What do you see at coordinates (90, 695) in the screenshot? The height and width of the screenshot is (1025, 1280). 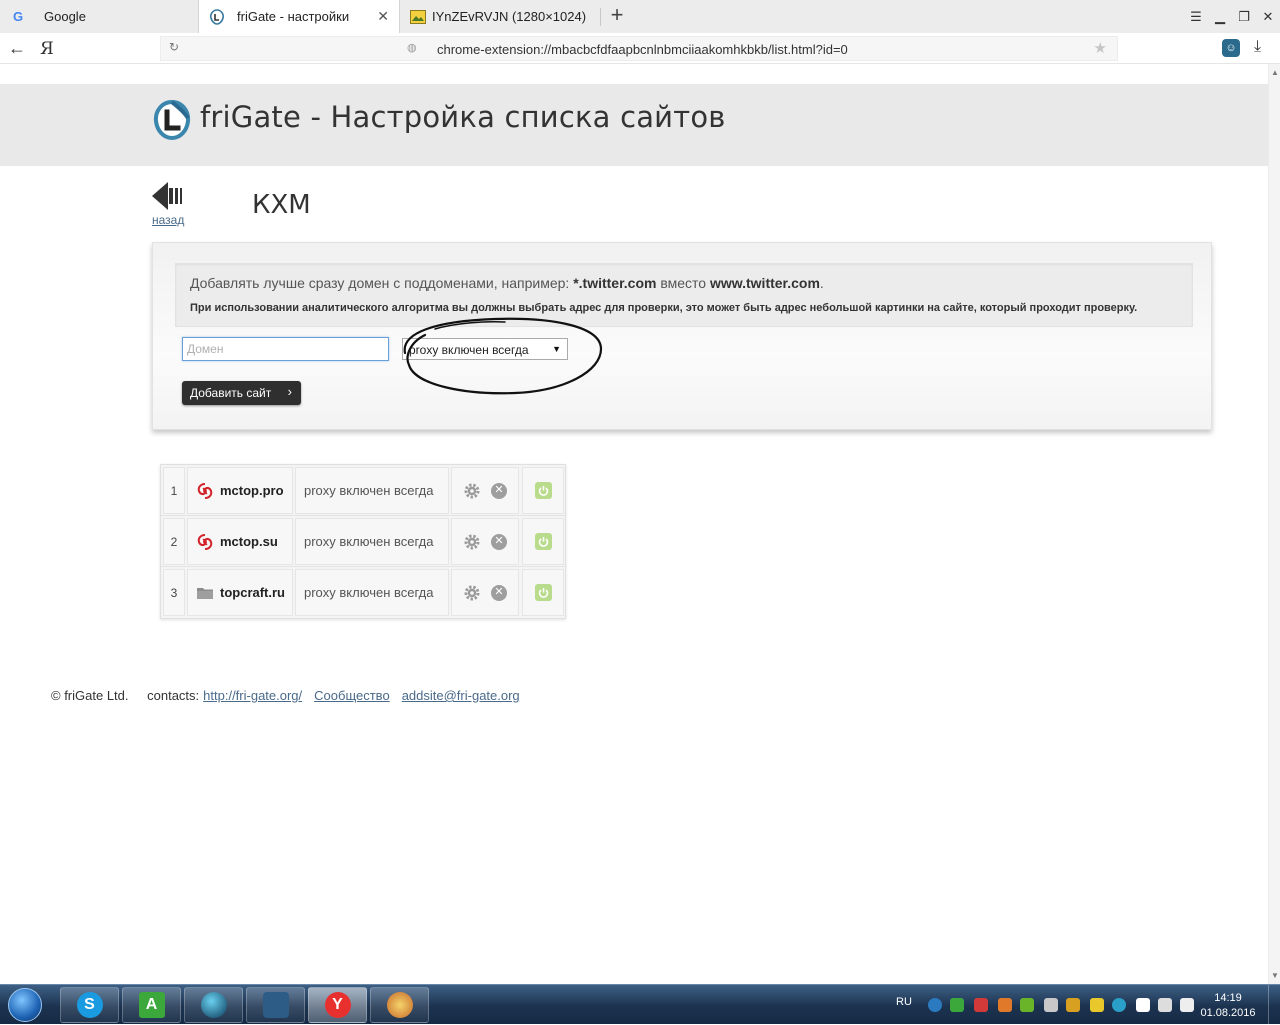 I see `footer-copyright: © friGate Ltd.` at bounding box center [90, 695].